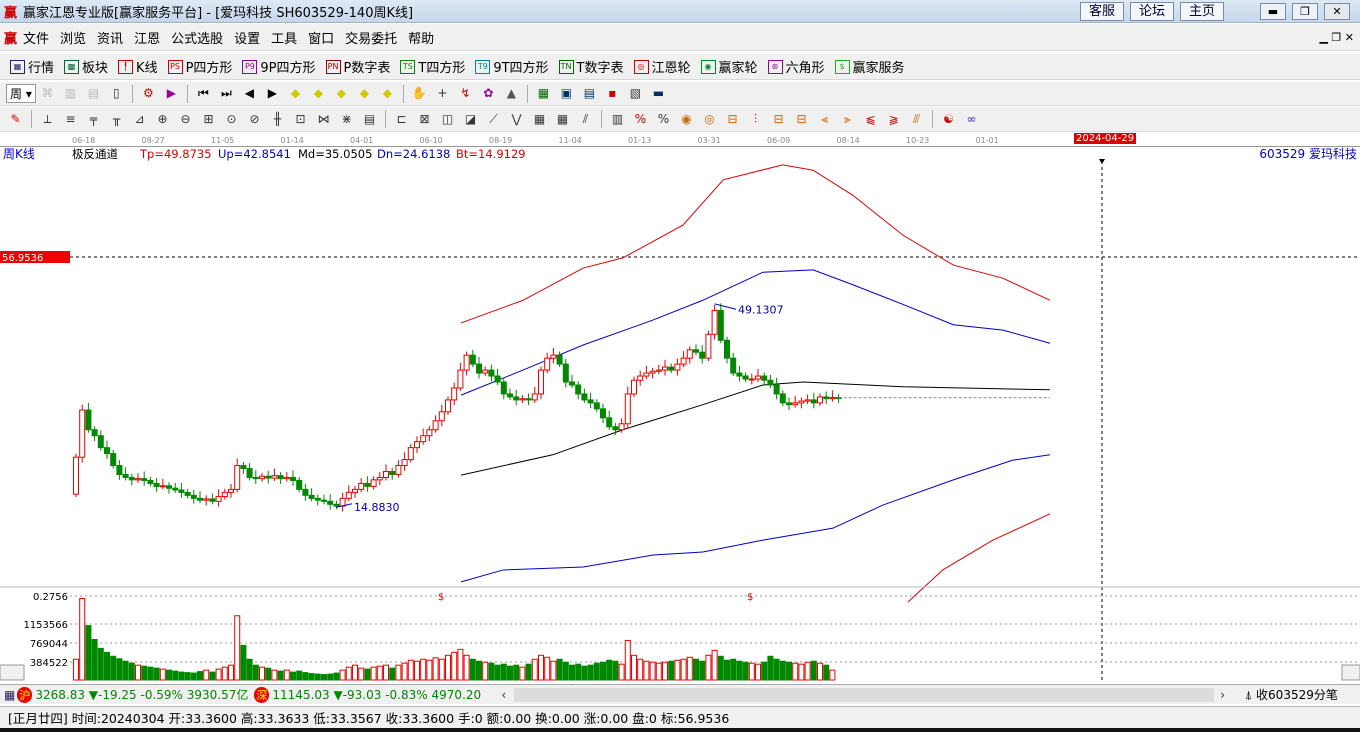 The width and height of the screenshot is (1360, 732). I want to click on menu-gann: 江恩, so click(147, 37).